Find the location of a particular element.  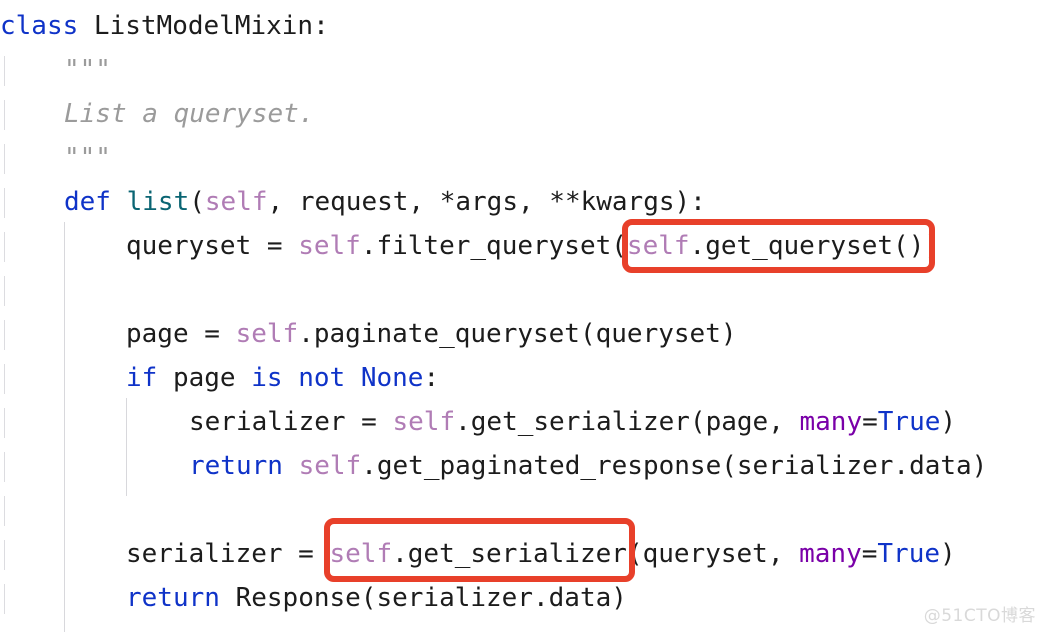

code-line-2: """ is located at coordinates (87, 70).